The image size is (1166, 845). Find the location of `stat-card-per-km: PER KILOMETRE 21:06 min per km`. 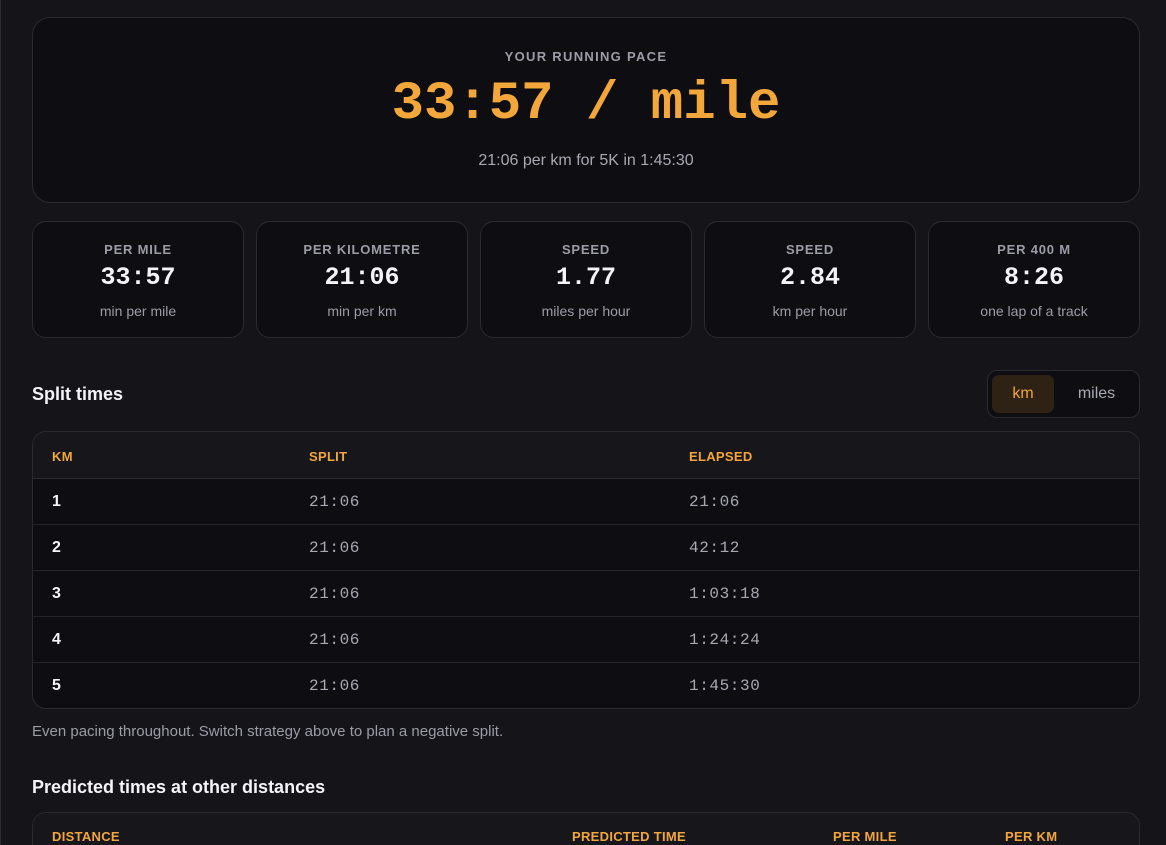

stat-card-per-km: PER KILOMETRE 21:06 min per km is located at coordinates (362, 279).